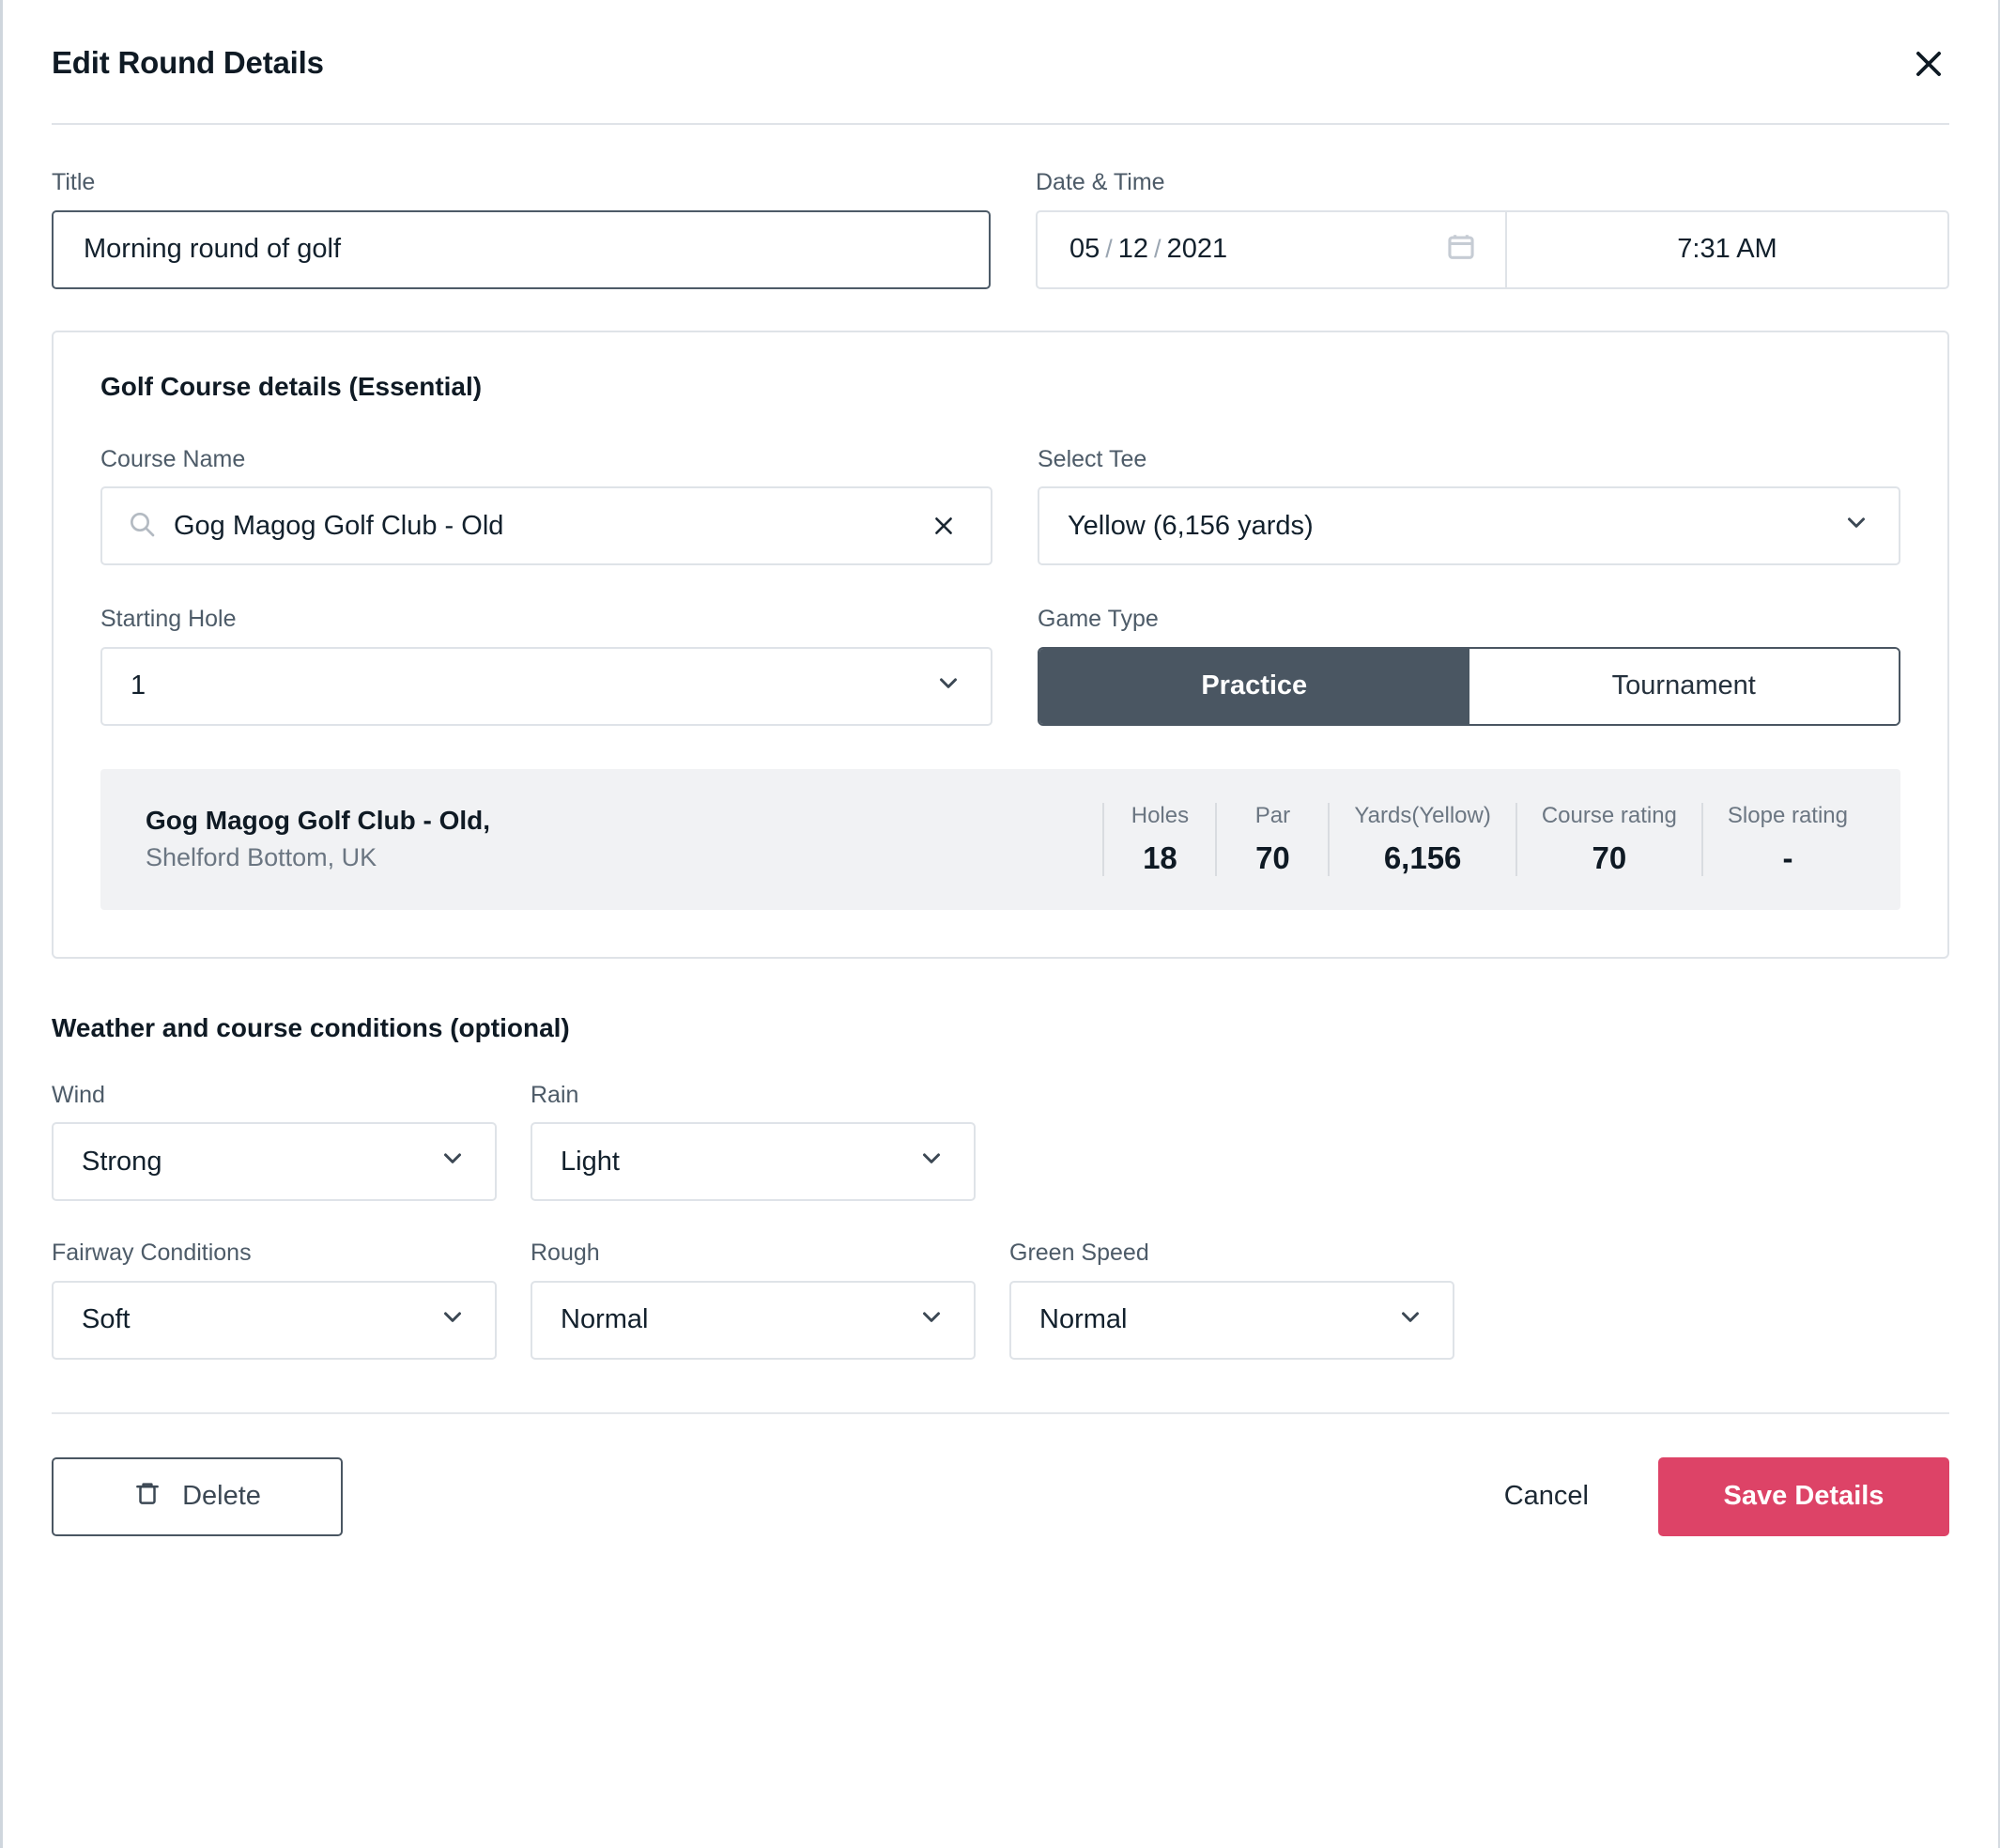  What do you see at coordinates (943, 526) in the screenshot?
I see `clear-icon` at bounding box center [943, 526].